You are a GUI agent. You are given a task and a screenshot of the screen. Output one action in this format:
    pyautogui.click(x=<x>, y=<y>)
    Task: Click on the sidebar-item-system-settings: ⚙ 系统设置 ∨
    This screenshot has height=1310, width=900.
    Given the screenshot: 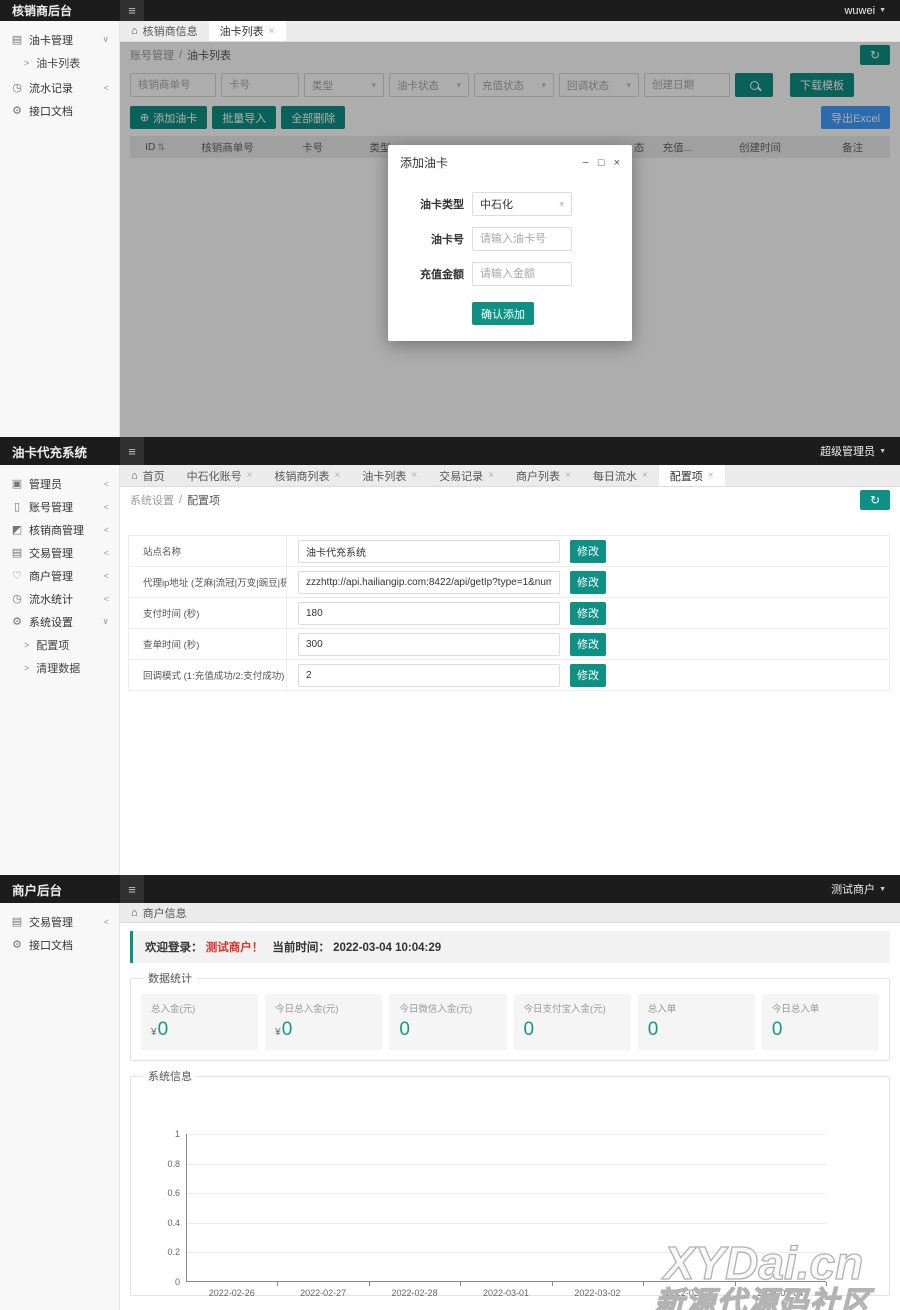 What is the action you would take?
    pyautogui.click(x=59, y=621)
    